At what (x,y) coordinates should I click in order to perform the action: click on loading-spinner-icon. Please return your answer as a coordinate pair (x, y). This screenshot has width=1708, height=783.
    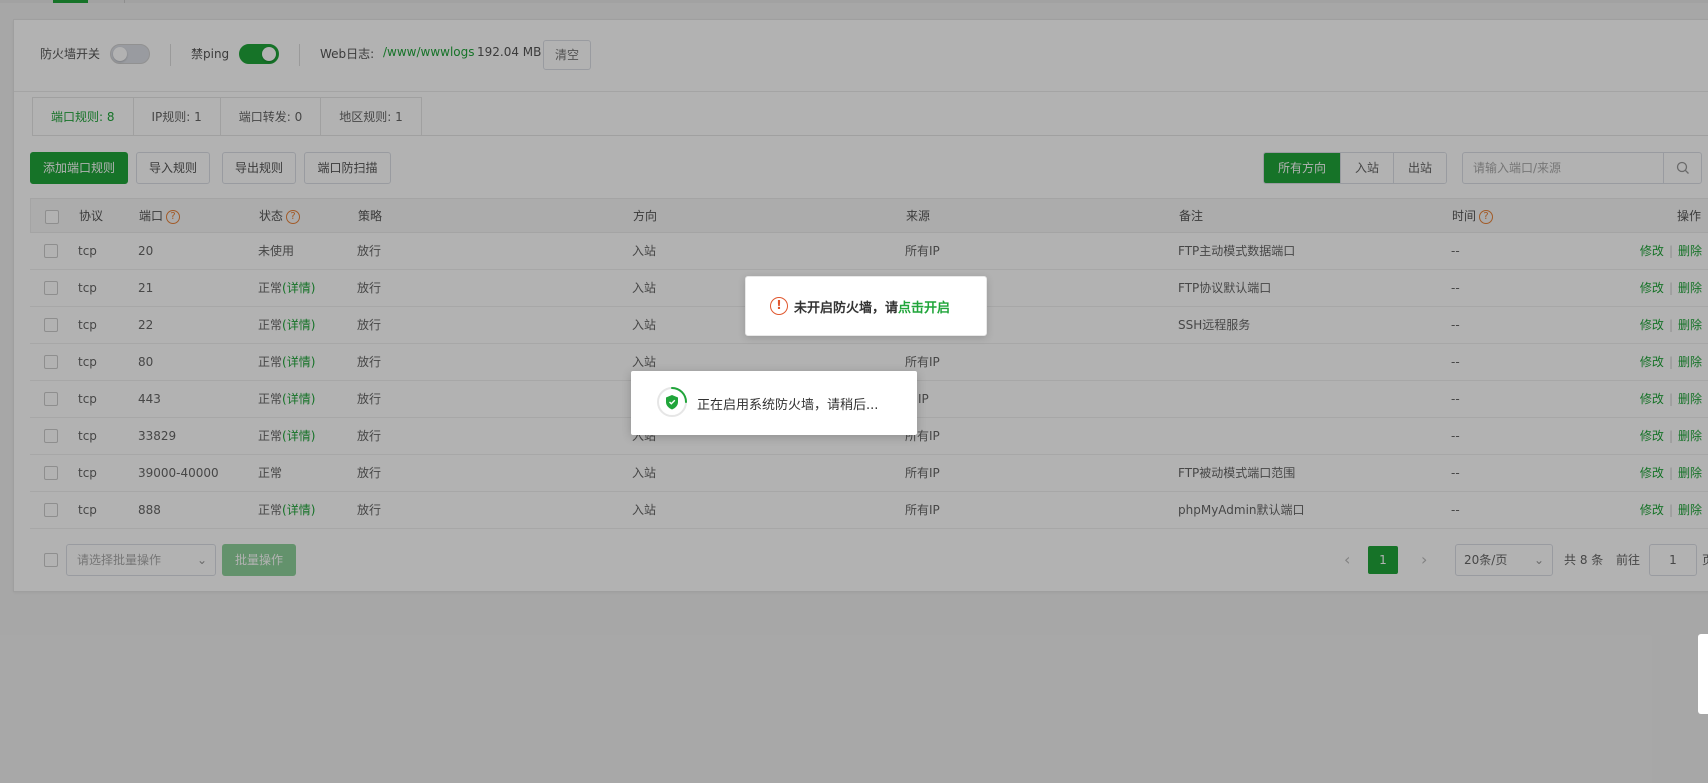
    Looking at the image, I should click on (672, 403).